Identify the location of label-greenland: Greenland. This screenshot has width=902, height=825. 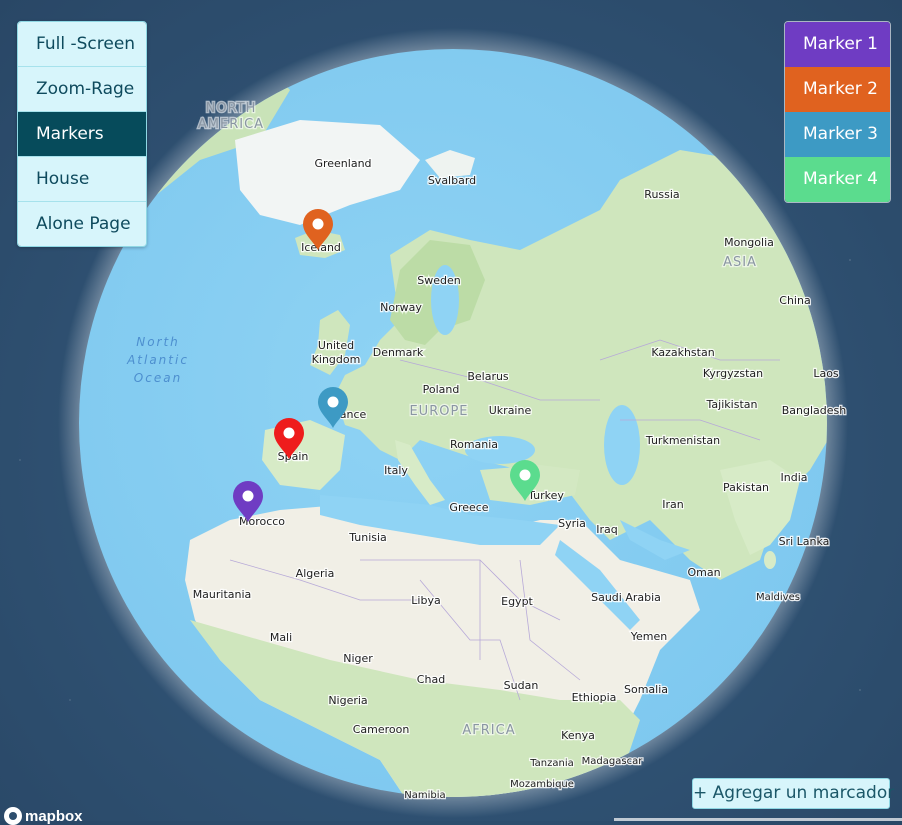
(342, 163).